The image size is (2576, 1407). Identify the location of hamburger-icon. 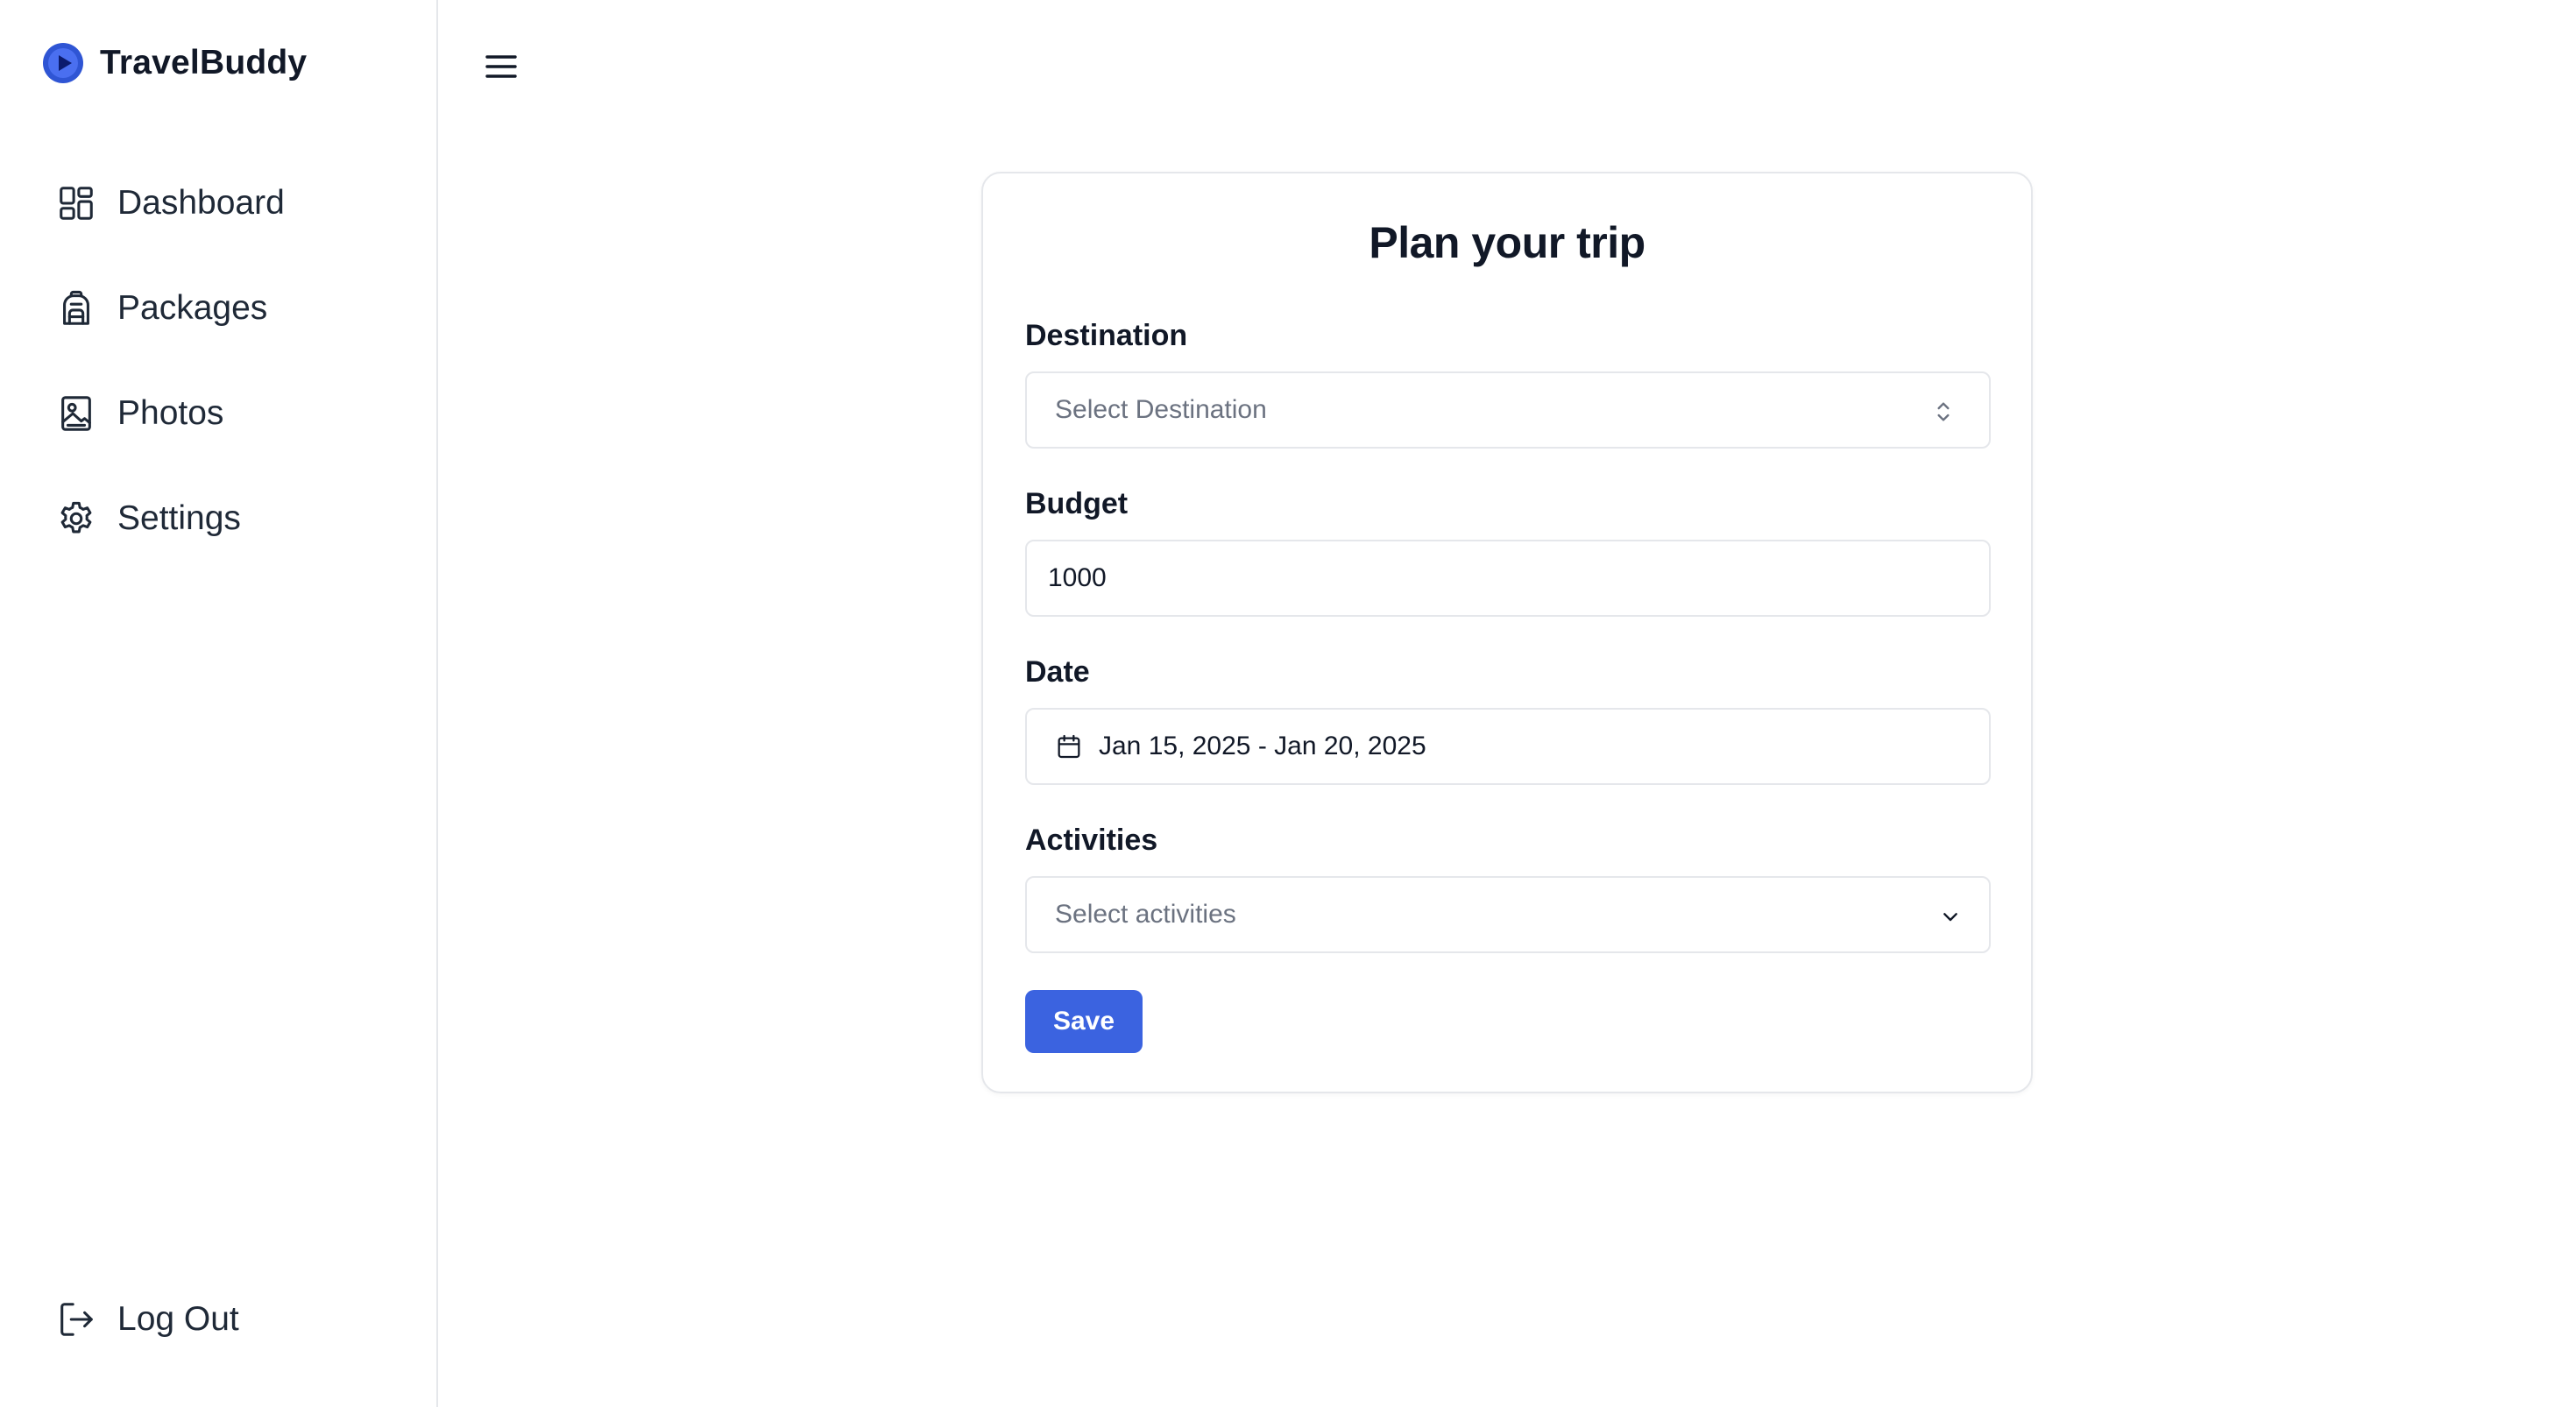
(501, 66).